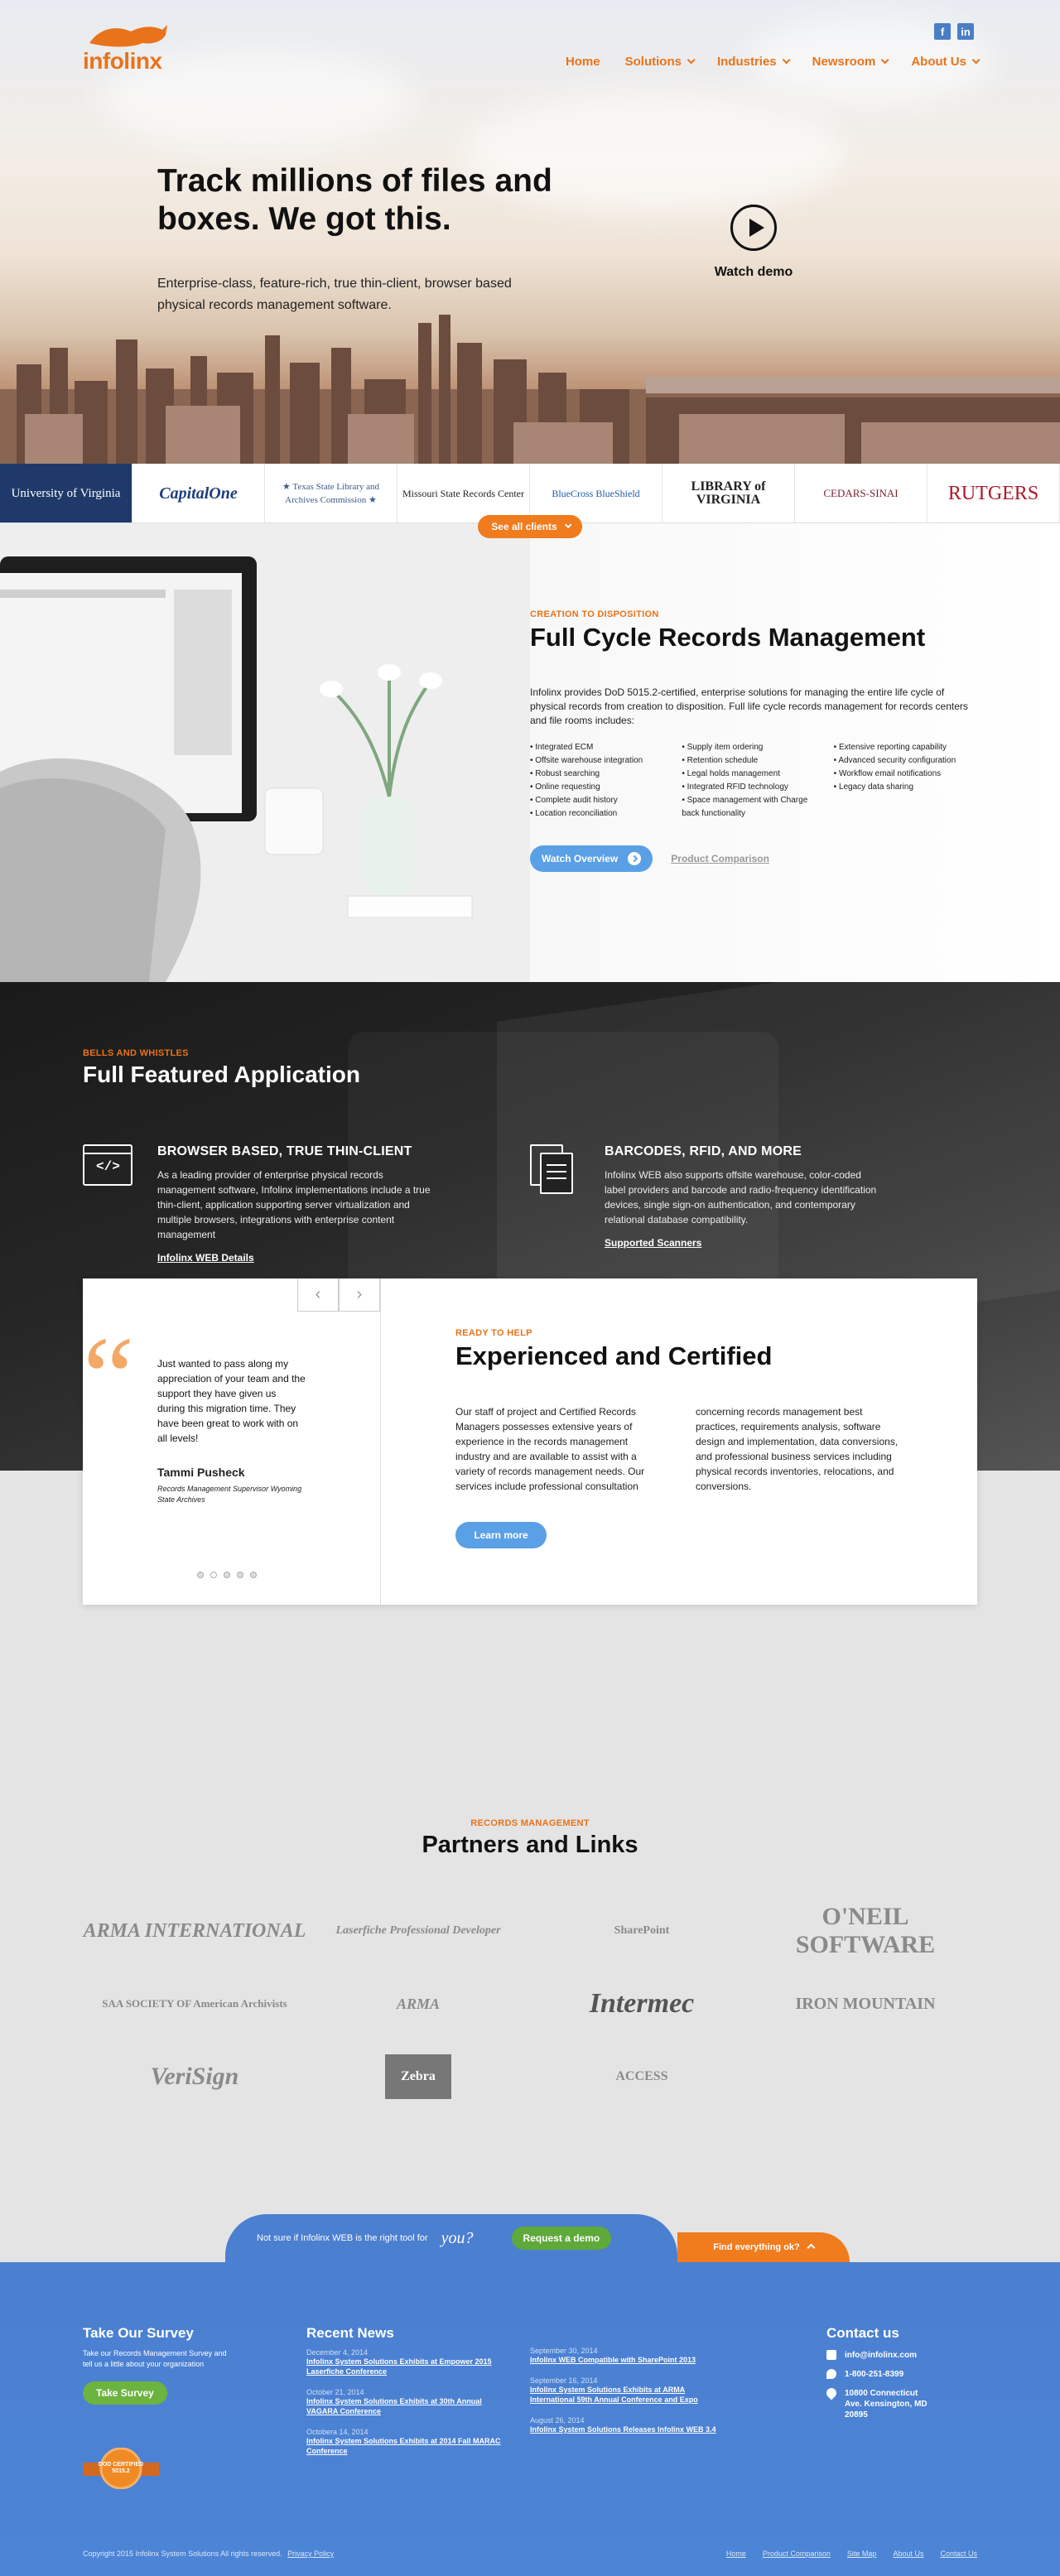 This screenshot has height=2576, width=1060. I want to click on nav-newsroom: Newsroom, so click(850, 62).